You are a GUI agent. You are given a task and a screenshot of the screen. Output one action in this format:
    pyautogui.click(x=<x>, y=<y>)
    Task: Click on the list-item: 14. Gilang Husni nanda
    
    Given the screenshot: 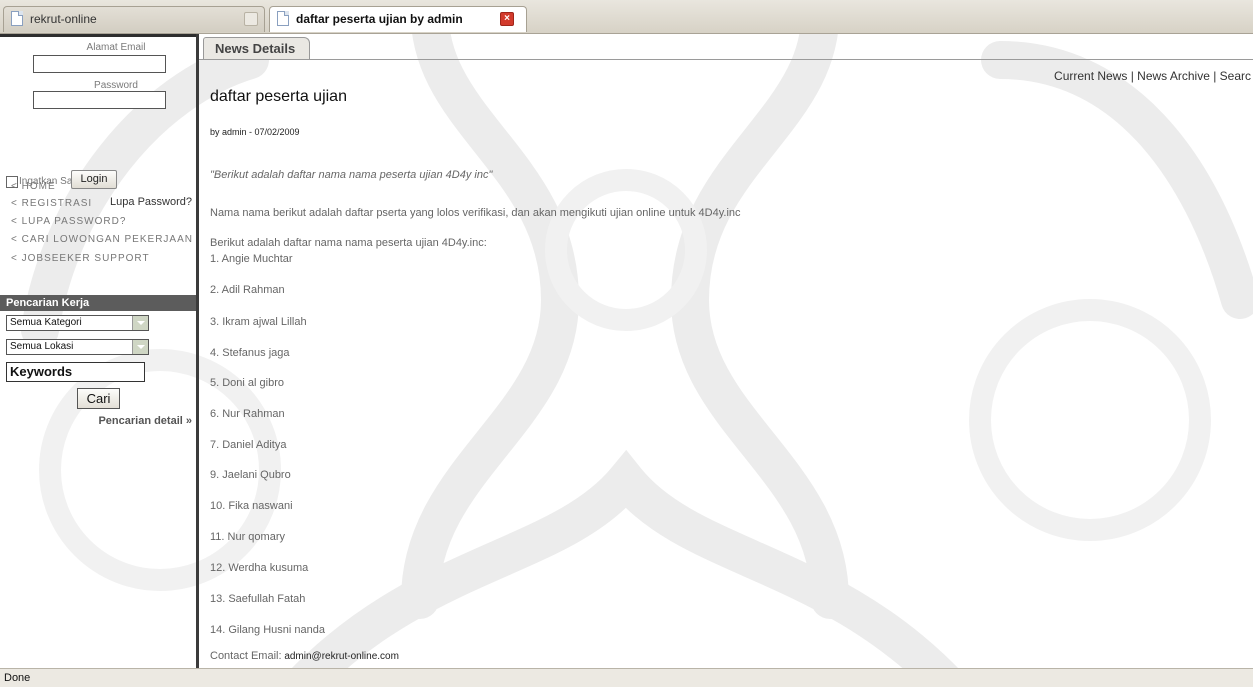 What is the action you would take?
    pyautogui.click(x=267, y=630)
    